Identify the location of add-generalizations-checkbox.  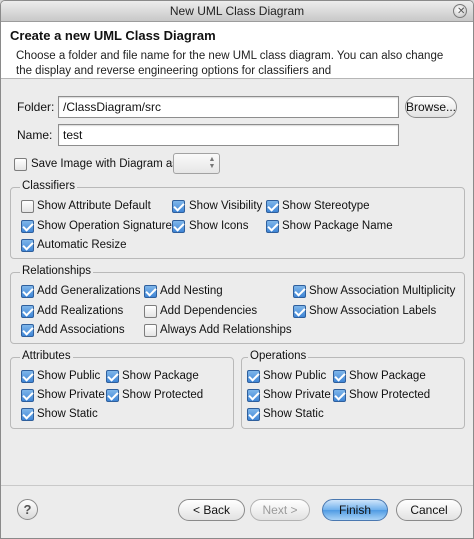
(27, 291).